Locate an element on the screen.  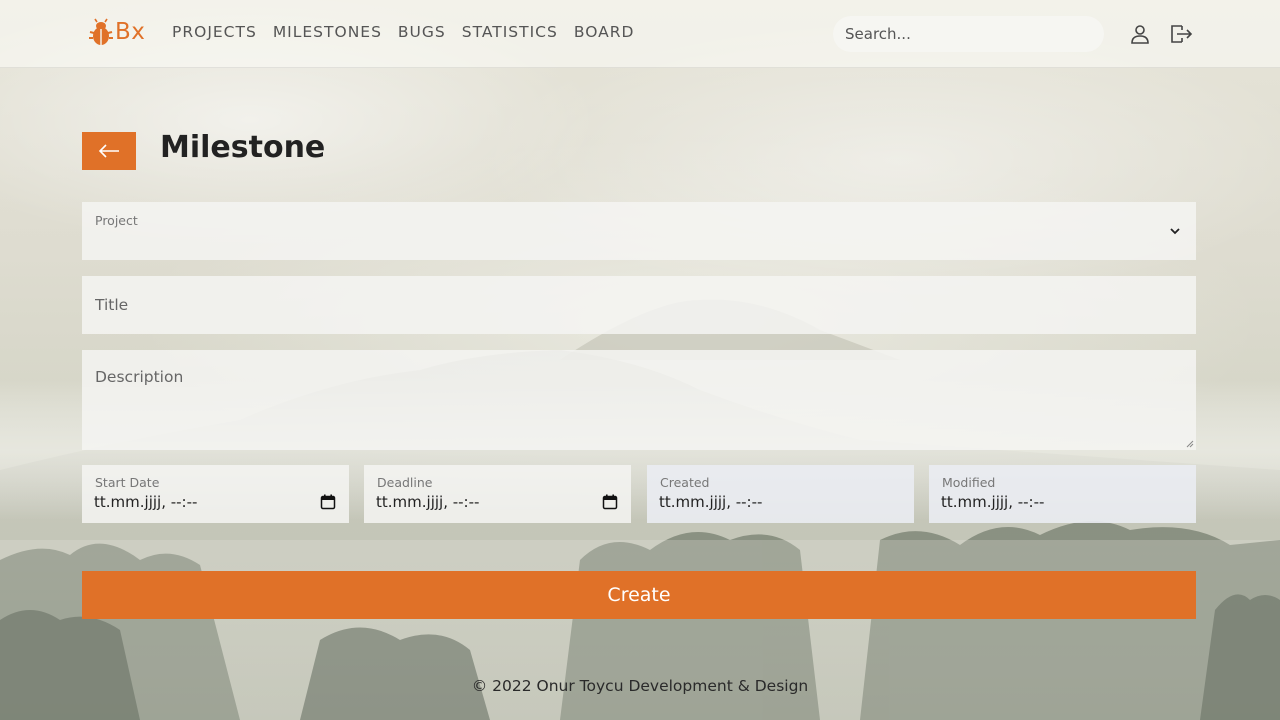
nav-bugs: BUGS is located at coordinates (422, 32).